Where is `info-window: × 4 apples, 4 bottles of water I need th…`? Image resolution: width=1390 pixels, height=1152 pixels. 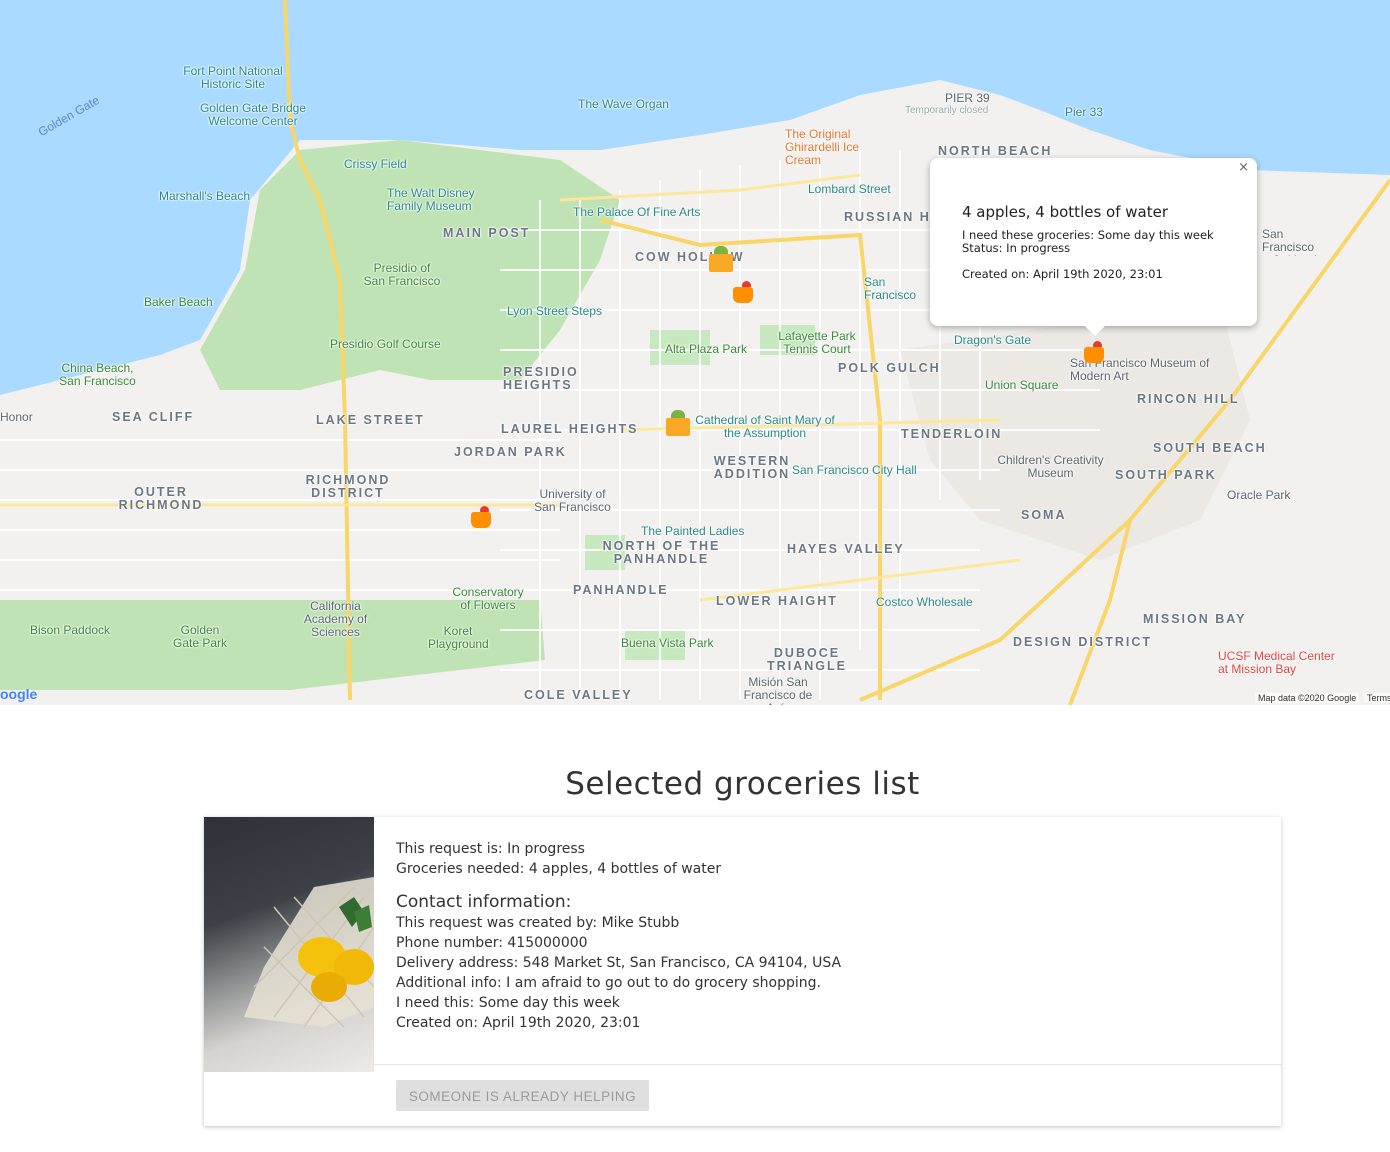 info-window: × 4 apples, 4 bottles of water I need th… is located at coordinates (1093, 247).